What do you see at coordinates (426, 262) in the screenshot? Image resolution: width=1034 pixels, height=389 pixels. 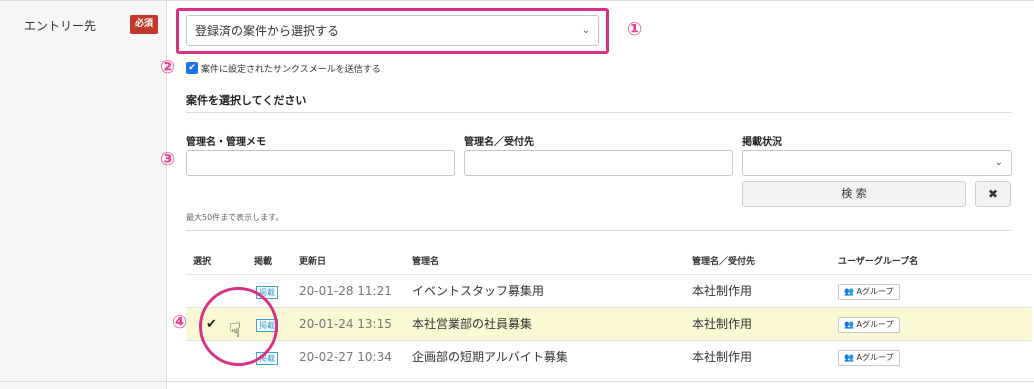 I see `header-name: 管理名` at bounding box center [426, 262].